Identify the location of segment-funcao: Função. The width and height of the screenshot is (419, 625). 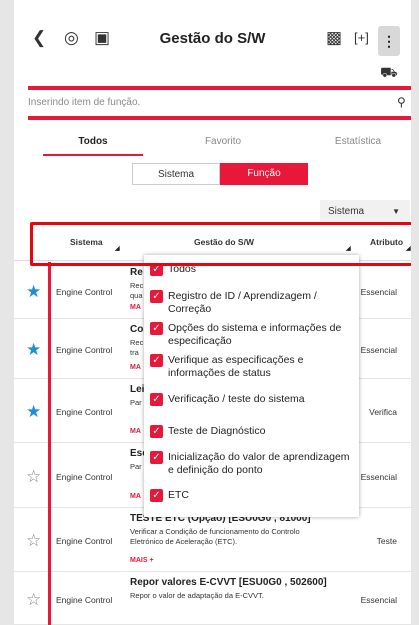
(264, 174).